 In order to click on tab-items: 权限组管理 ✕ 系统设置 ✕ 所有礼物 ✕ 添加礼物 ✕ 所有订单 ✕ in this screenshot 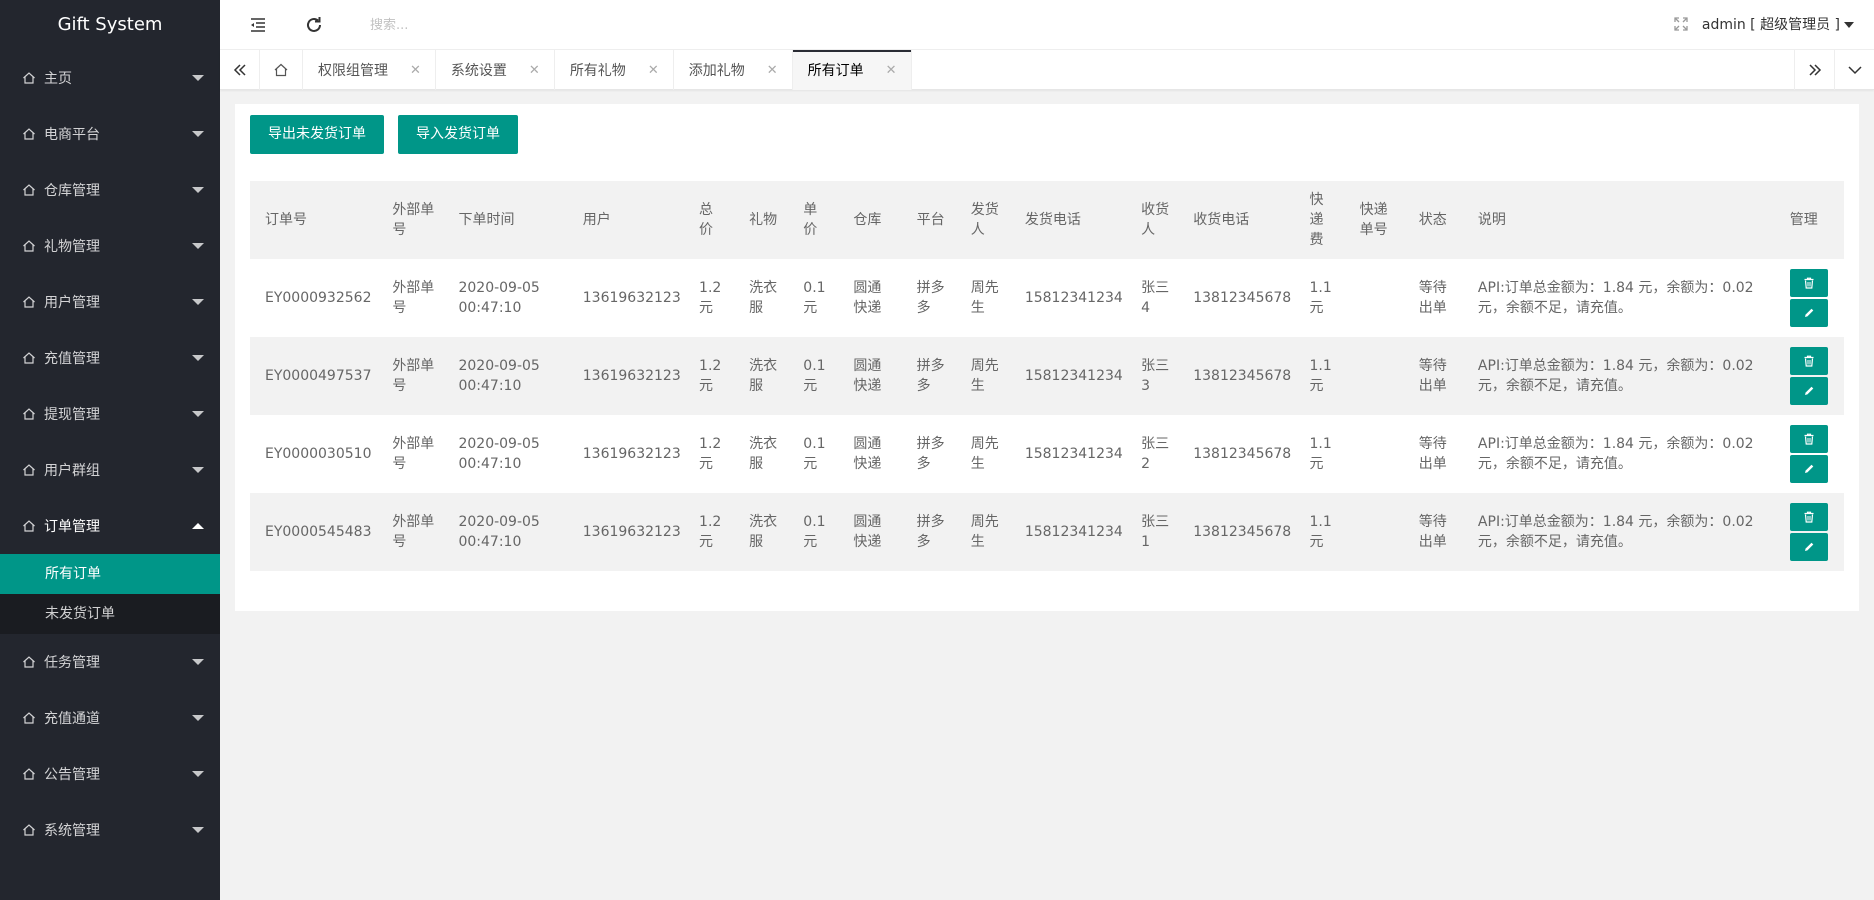, I will do `click(607, 70)`.